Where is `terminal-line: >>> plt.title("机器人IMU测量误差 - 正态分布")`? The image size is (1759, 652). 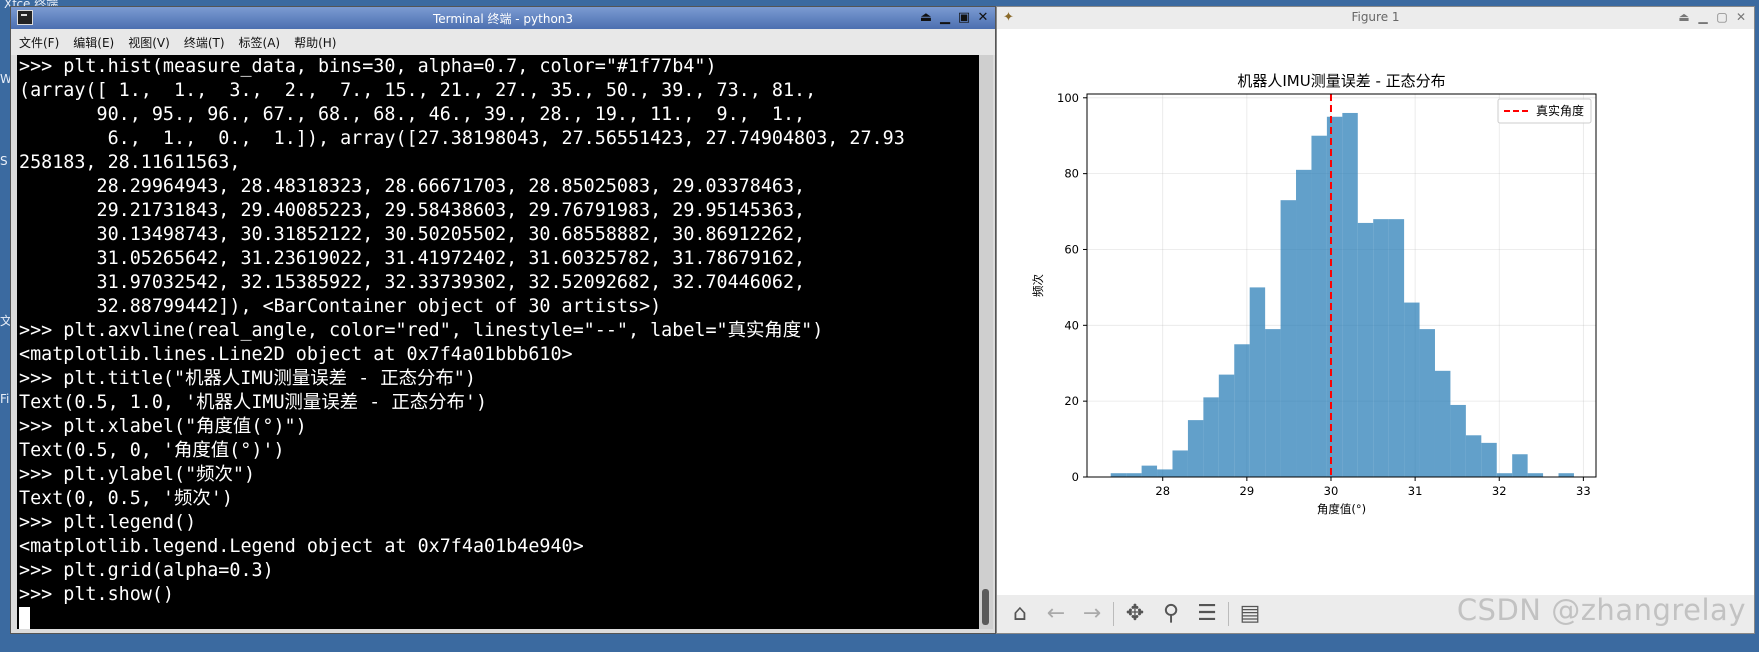 terminal-line: >>> plt.title("机器人IMU测量误差 - 正态分布") is located at coordinates (247, 378).